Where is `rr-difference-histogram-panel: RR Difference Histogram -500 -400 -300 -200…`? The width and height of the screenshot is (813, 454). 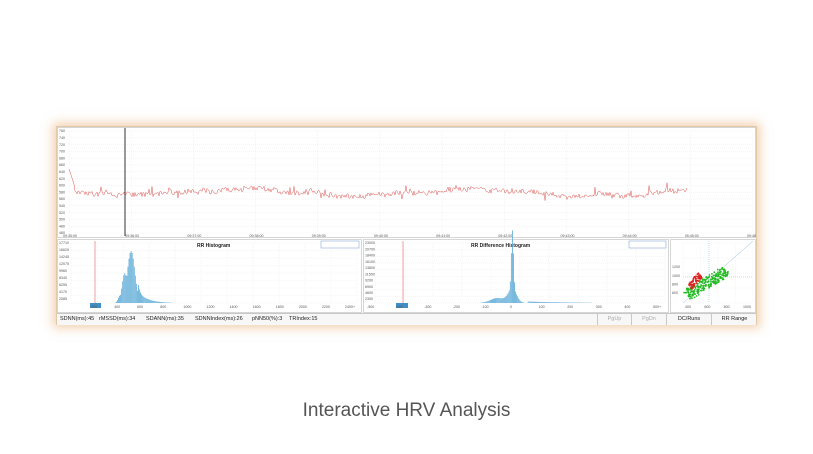 rr-difference-histogram-panel: RR Difference Histogram -500 -400 -300 -200… is located at coordinates (516, 271).